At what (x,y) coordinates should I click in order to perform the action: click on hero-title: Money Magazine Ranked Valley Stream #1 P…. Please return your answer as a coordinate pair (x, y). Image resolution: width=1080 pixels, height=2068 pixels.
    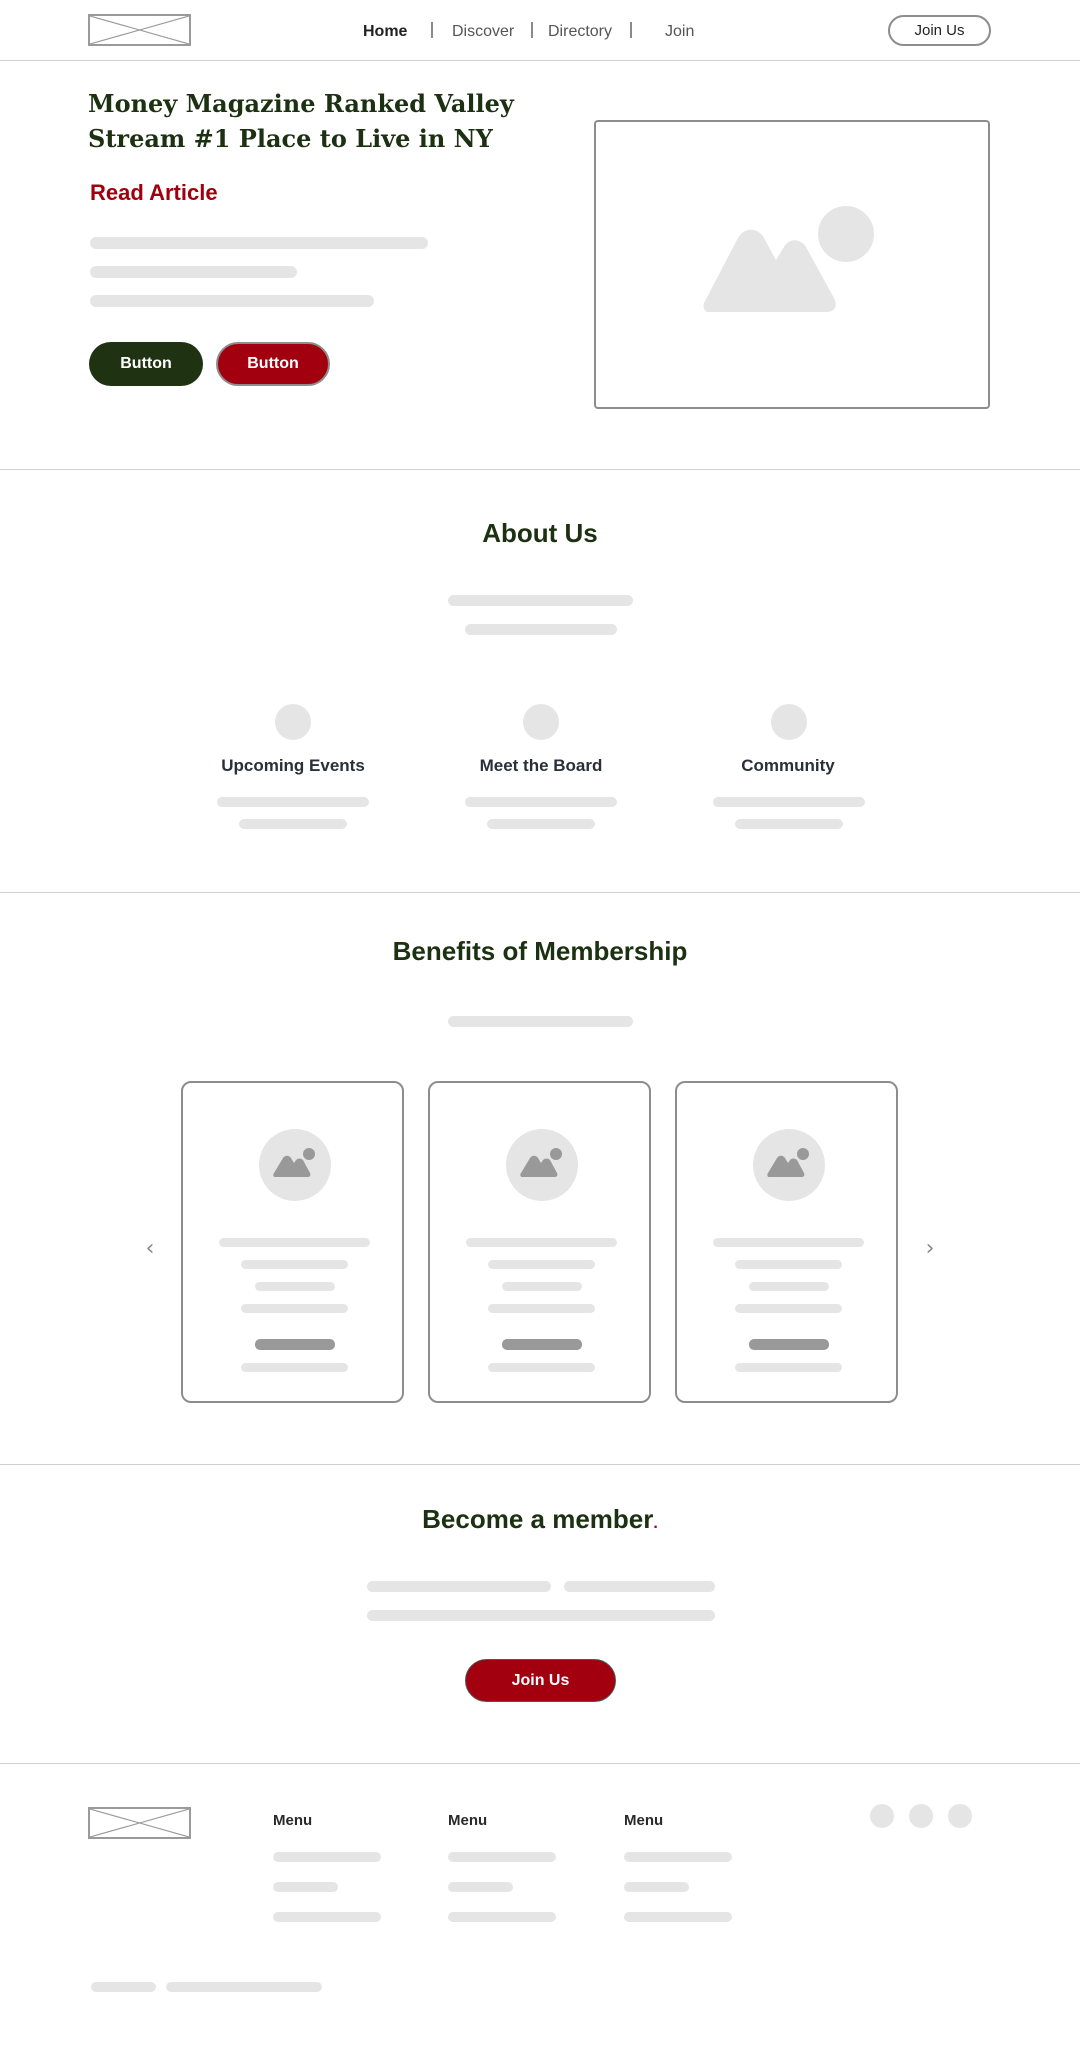
    Looking at the image, I should click on (301, 121).